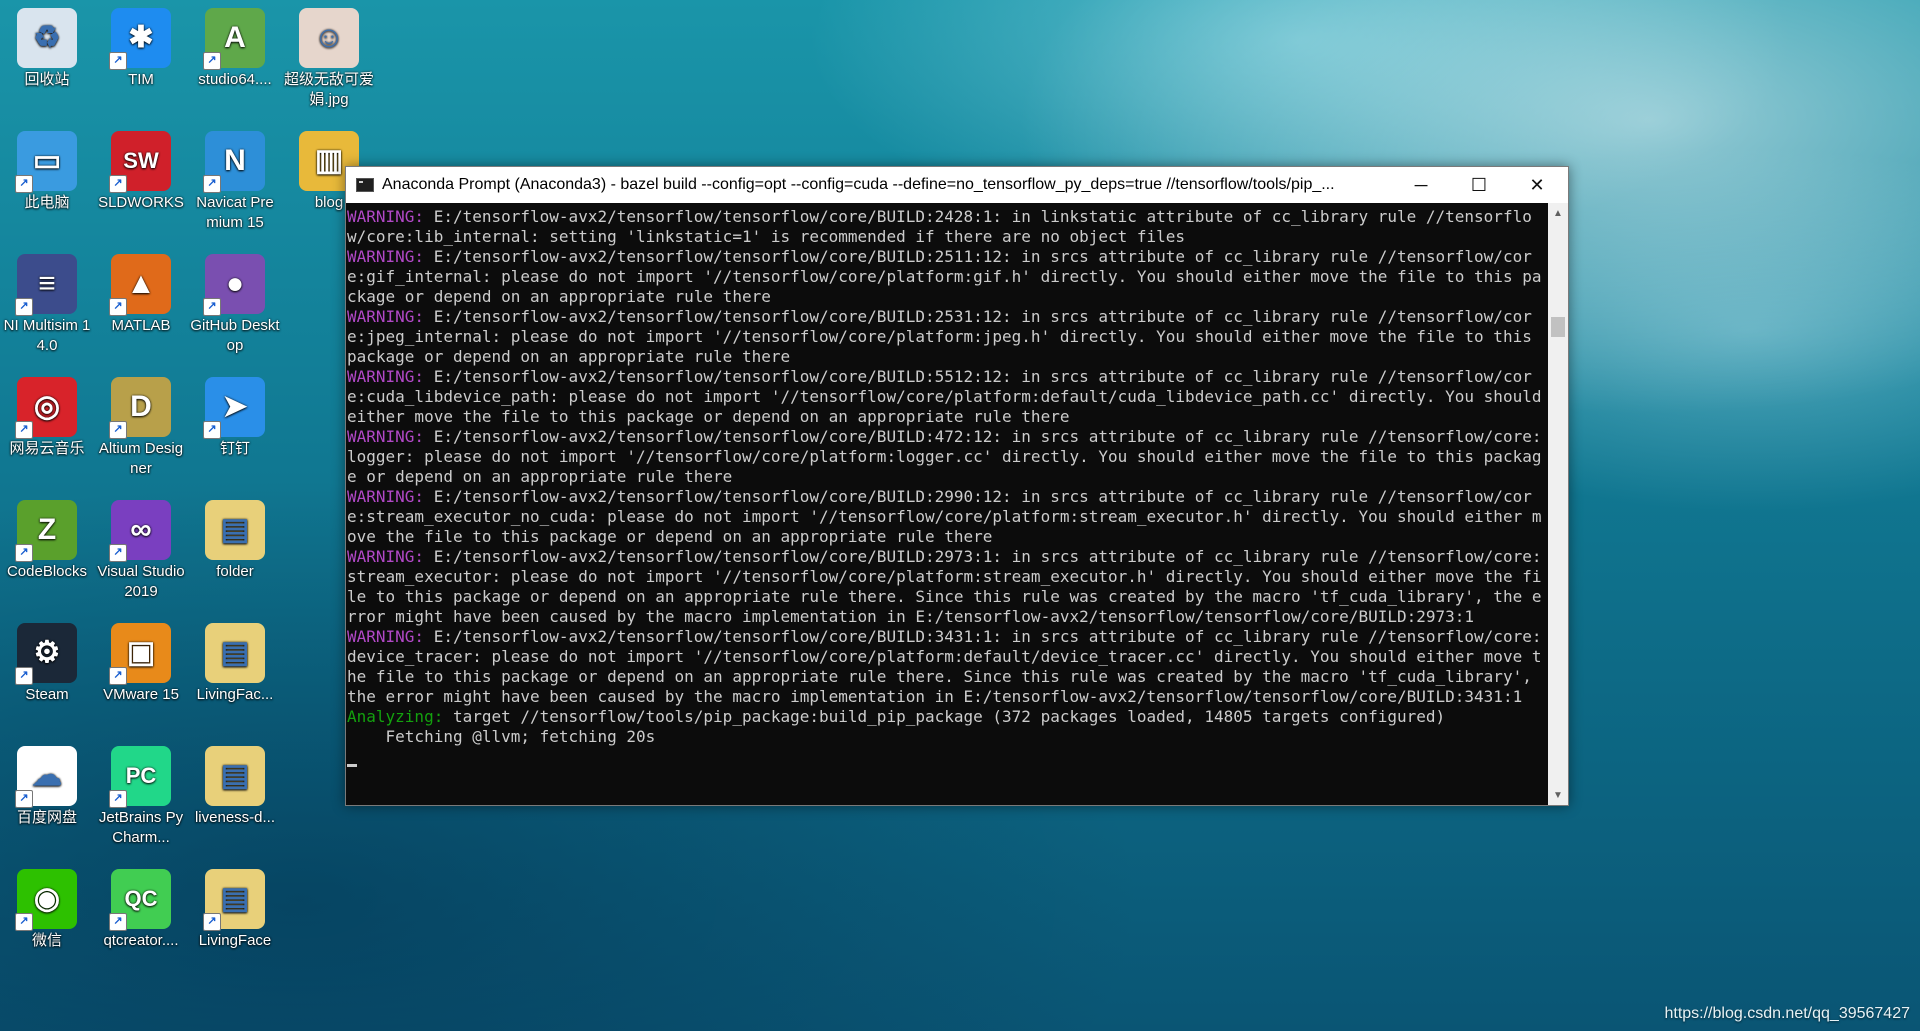 This screenshot has width=1920, height=1031. I want to click on this-pc-icon: ▭ ↗, so click(46, 162).